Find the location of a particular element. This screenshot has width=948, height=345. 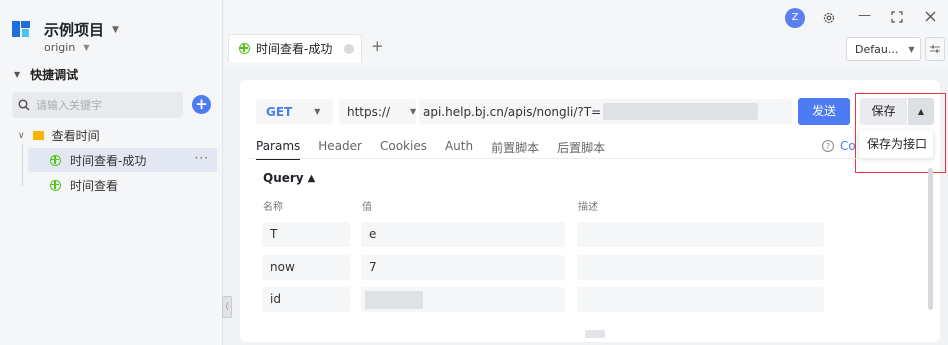

query-title: Query ▲ is located at coordinates (289, 178).